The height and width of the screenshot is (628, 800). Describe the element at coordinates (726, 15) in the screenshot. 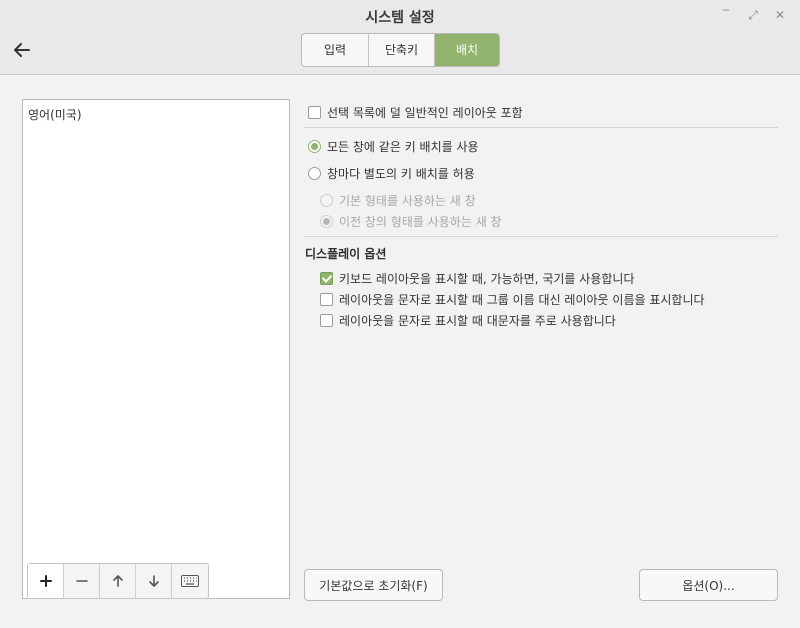

I see `minimize-icon: ‾` at that location.